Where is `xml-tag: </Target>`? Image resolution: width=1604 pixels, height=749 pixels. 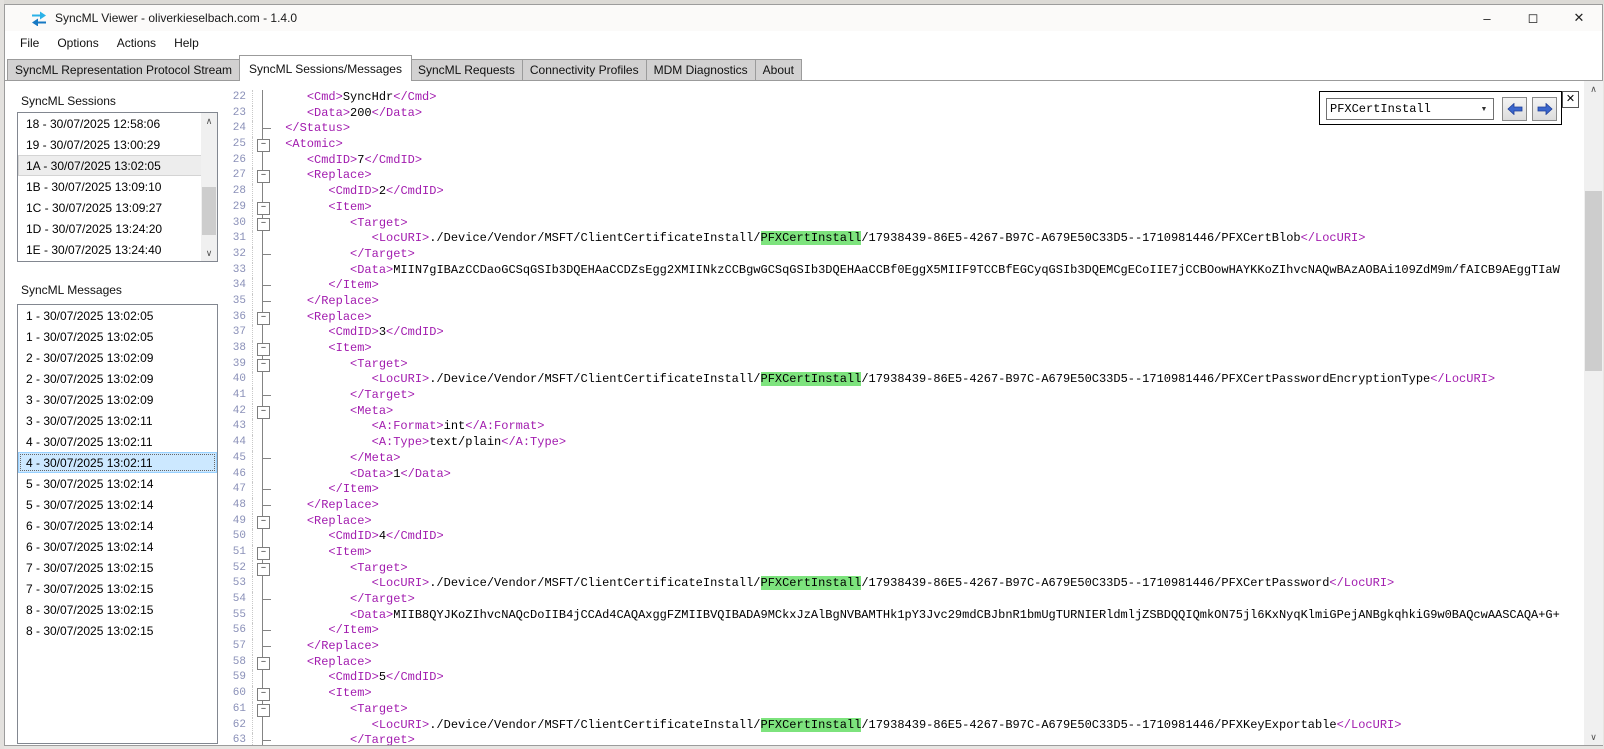
xml-tag: </Target> is located at coordinates (382, 739).